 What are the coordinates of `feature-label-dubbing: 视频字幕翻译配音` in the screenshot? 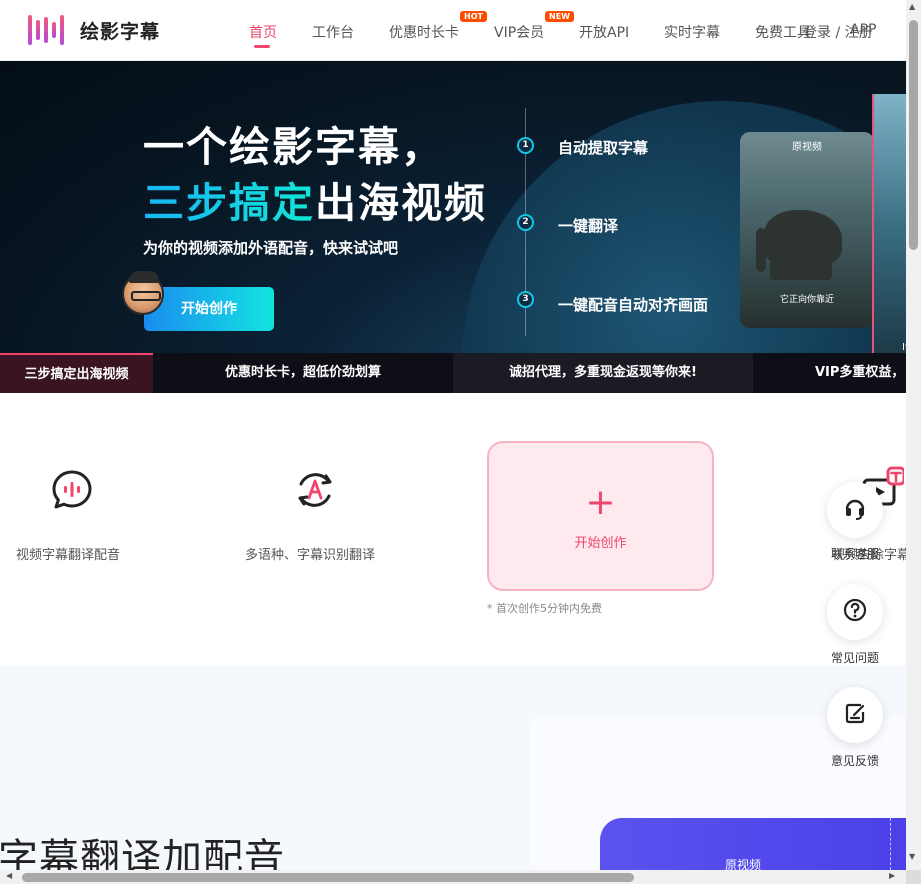 It's located at (68, 555).